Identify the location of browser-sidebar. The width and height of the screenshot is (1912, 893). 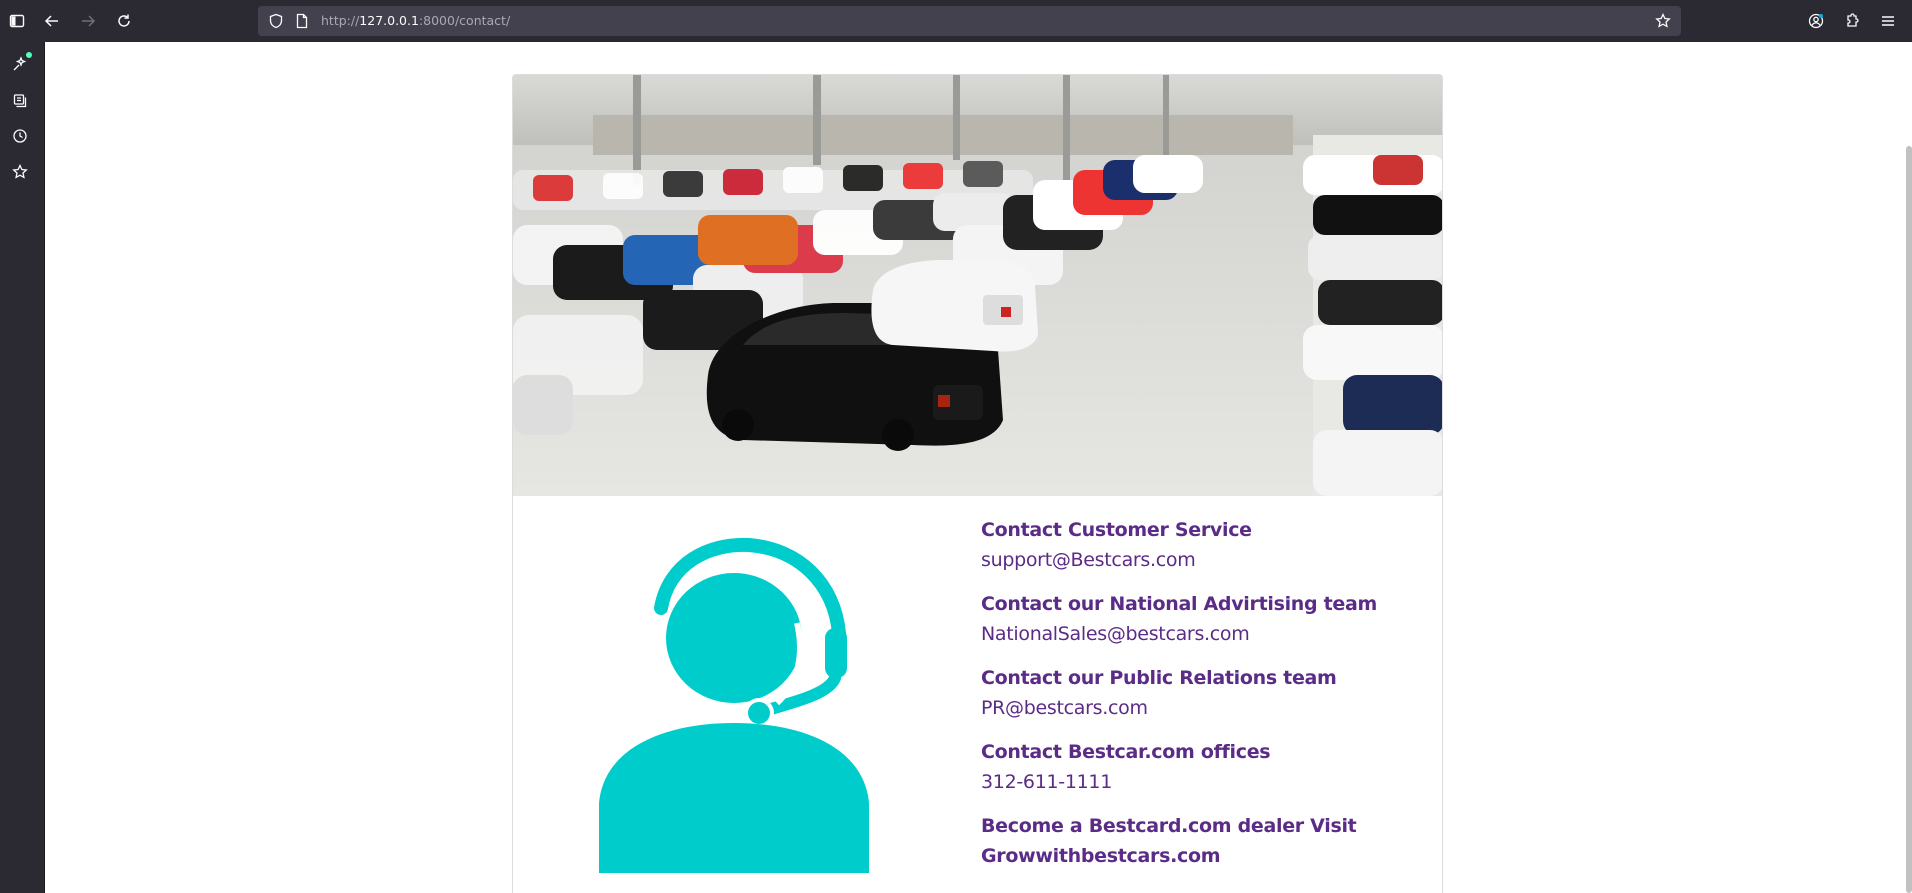
(22, 467).